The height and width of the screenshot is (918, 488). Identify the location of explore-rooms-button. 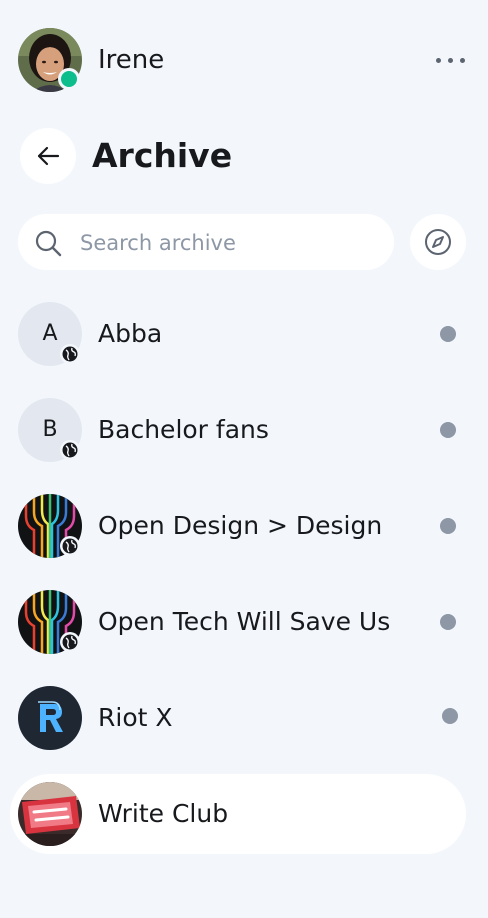
(438, 242).